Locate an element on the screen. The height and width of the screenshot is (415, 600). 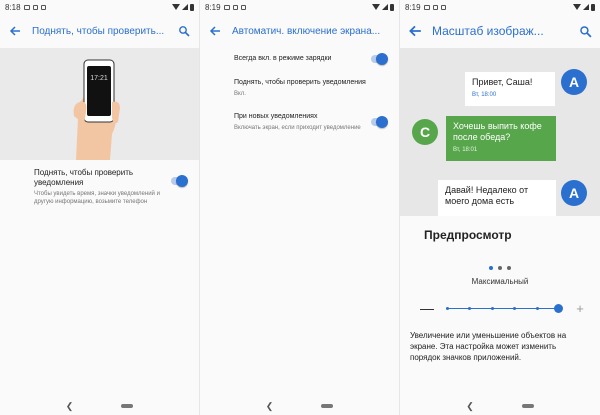
hand-holding-phone-illustration: 17:21 is located at coordinates (99, 104).